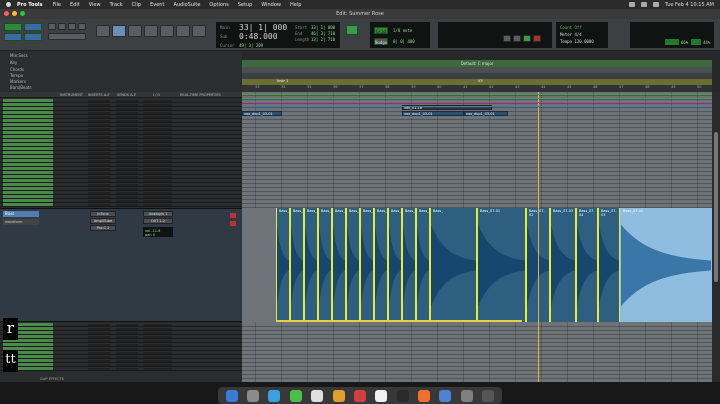  What do you see at coordinates (158, 232) in the screenshot?
I see `volume-pan-display: vol -11.6 pan 0` at bounding box center [158, 232].